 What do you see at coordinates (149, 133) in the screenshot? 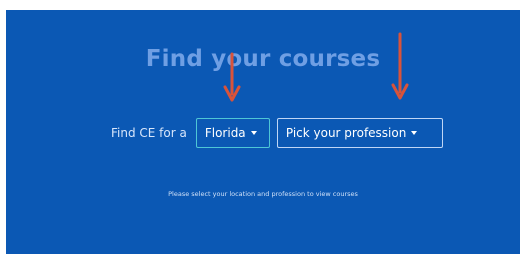
I see `finder-prefix-label: Find CE for a` at bounding box center [149, 133].